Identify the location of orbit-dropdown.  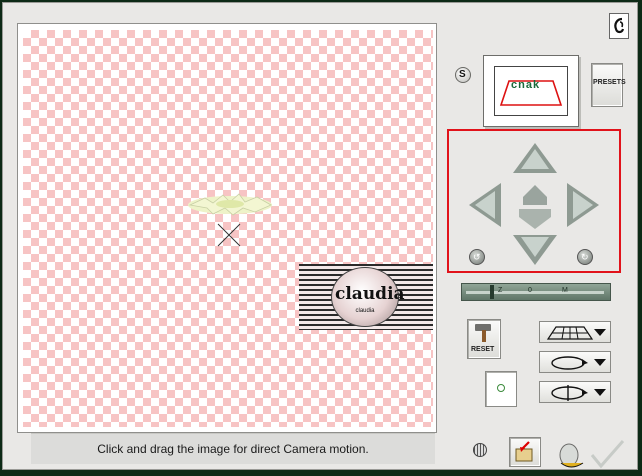
(575, 362).